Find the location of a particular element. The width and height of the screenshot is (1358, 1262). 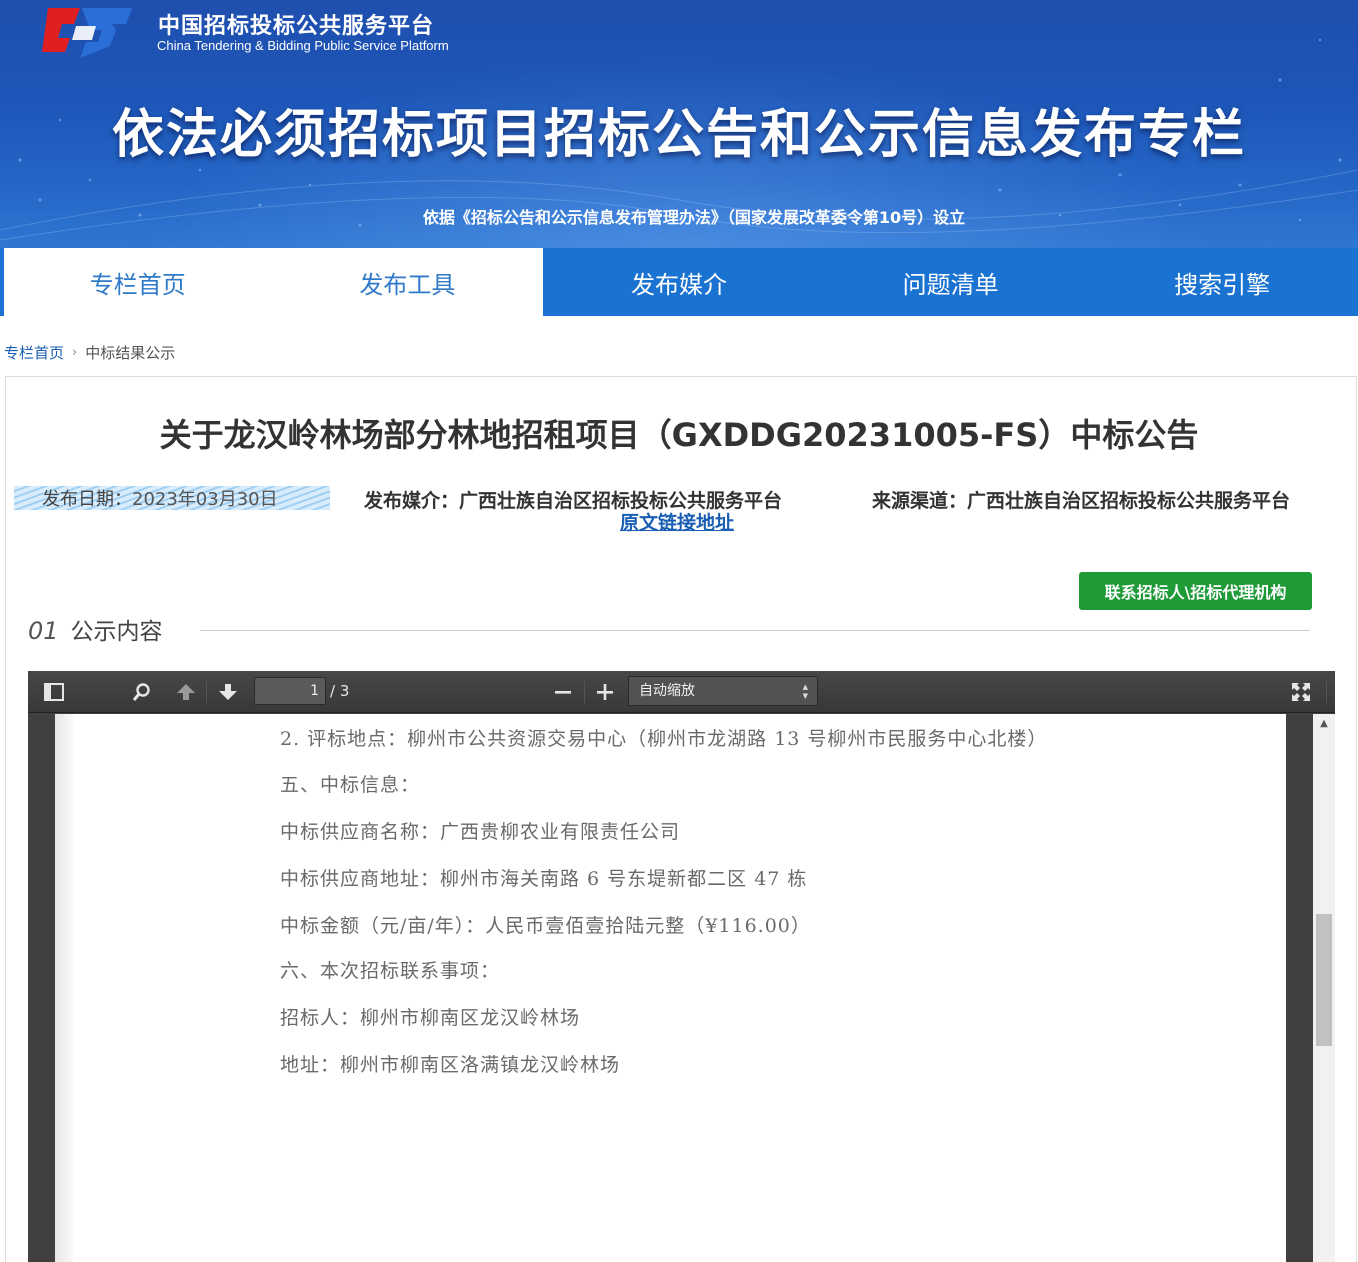

scroll-up-arrow-icon: ▲ is located at coordinates (1324, 726).